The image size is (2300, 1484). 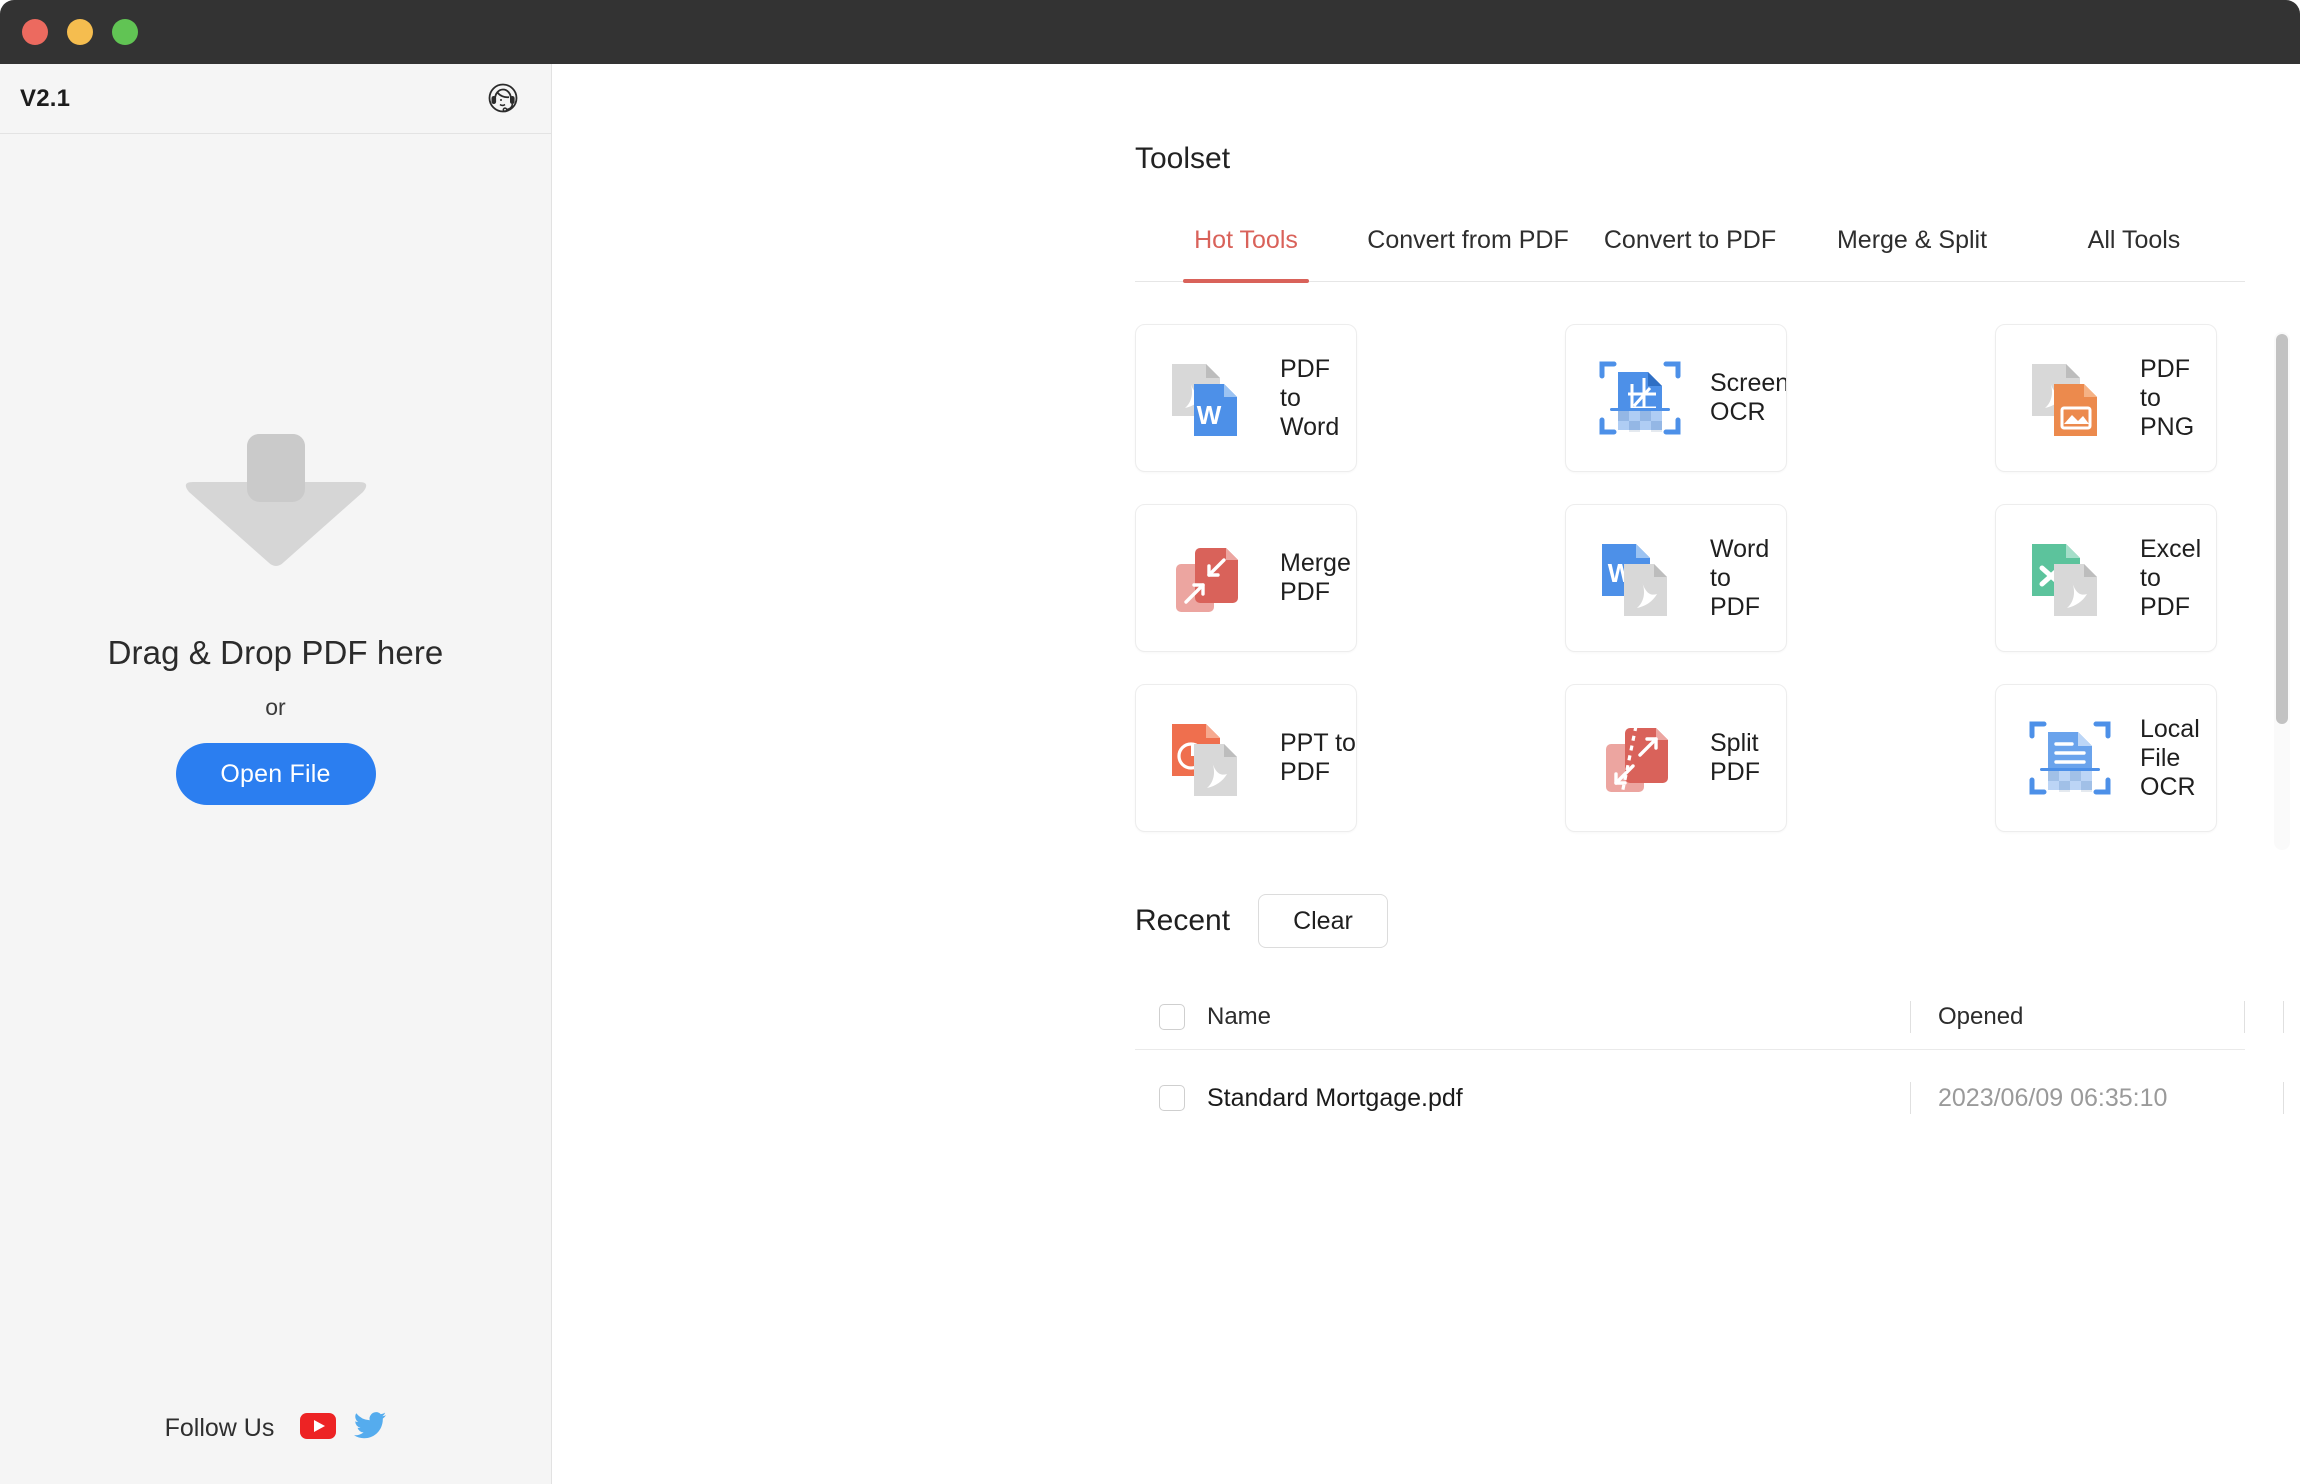 What do you see at coordinates (503, 99) in the screenshot?
I see `headset-support-icon` at bounding box center [503, 99].